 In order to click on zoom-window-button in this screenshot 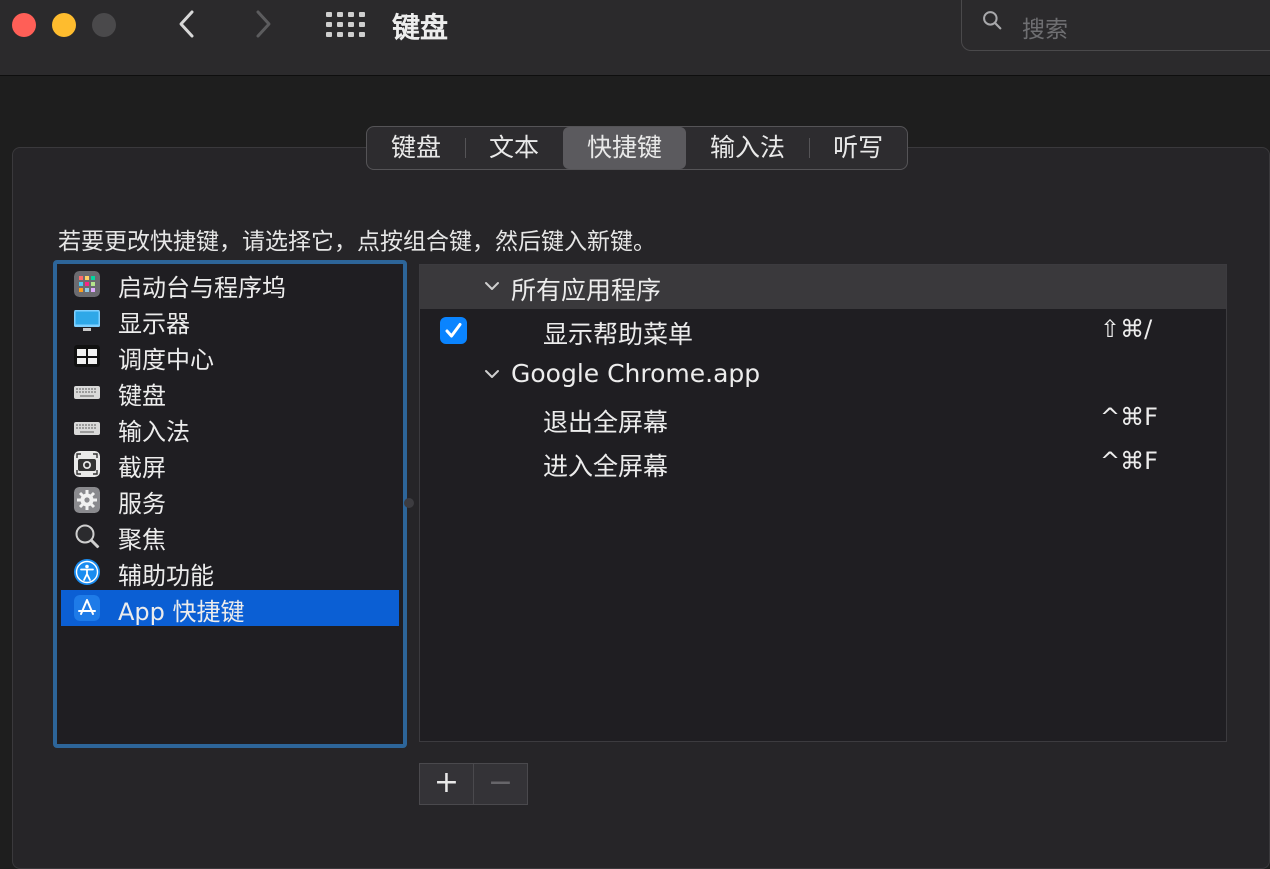, I will do `click(104, 25)`.